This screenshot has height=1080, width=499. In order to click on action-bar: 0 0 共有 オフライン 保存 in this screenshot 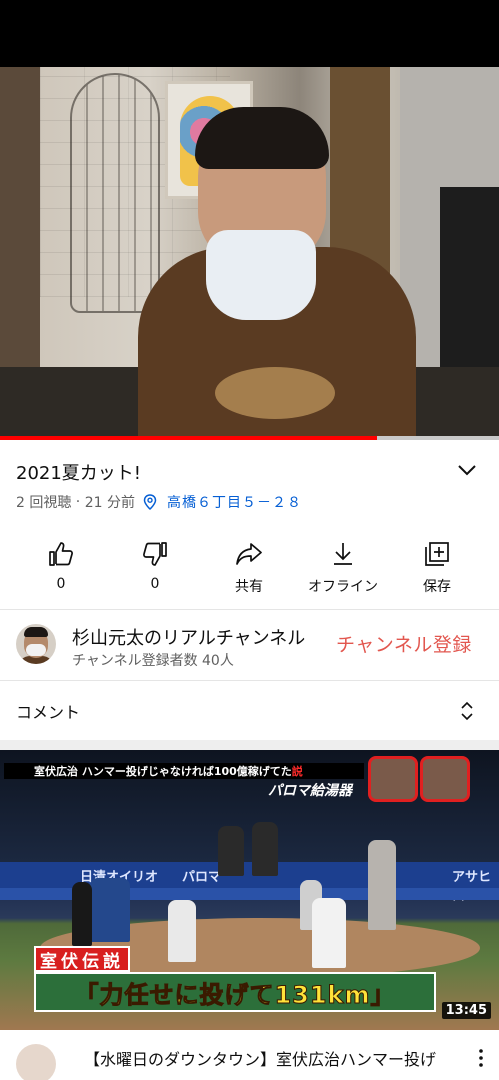, I will do `click(249, 570)`.